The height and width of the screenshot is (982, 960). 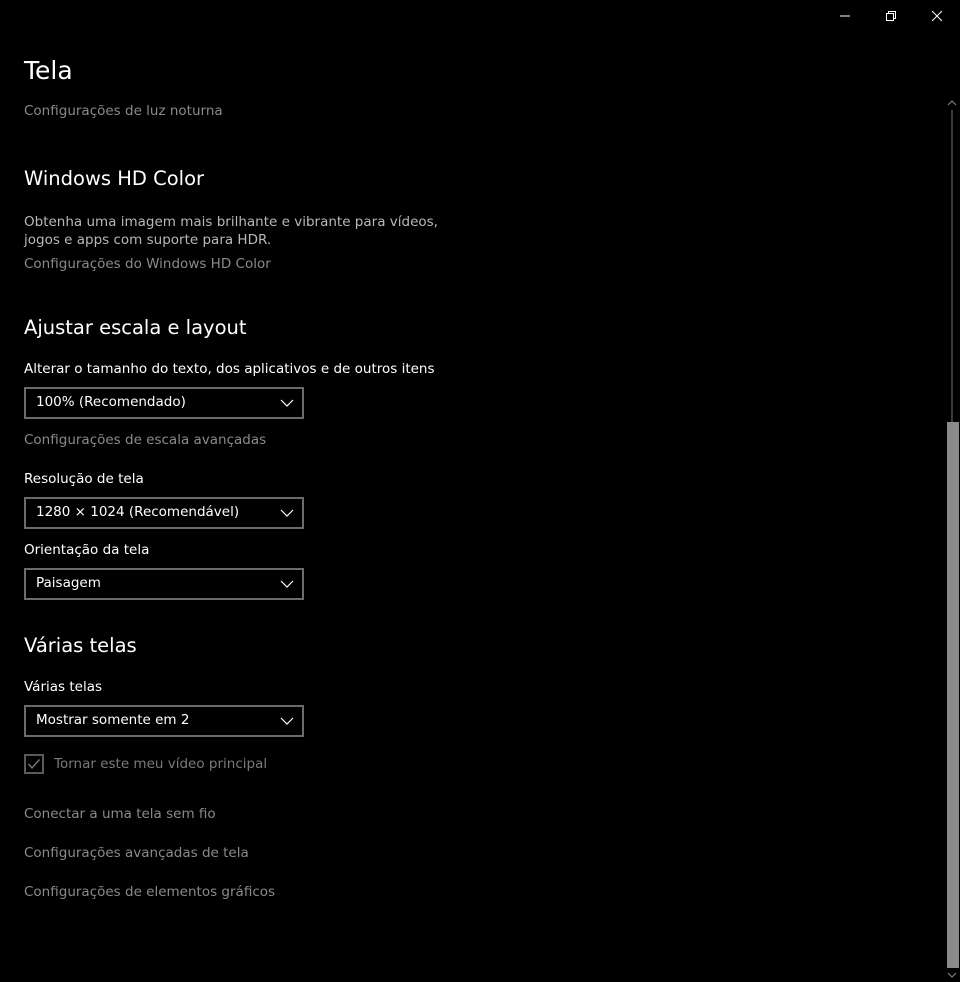 I want to click on scroll-down-button, so click(x=952, y=975).